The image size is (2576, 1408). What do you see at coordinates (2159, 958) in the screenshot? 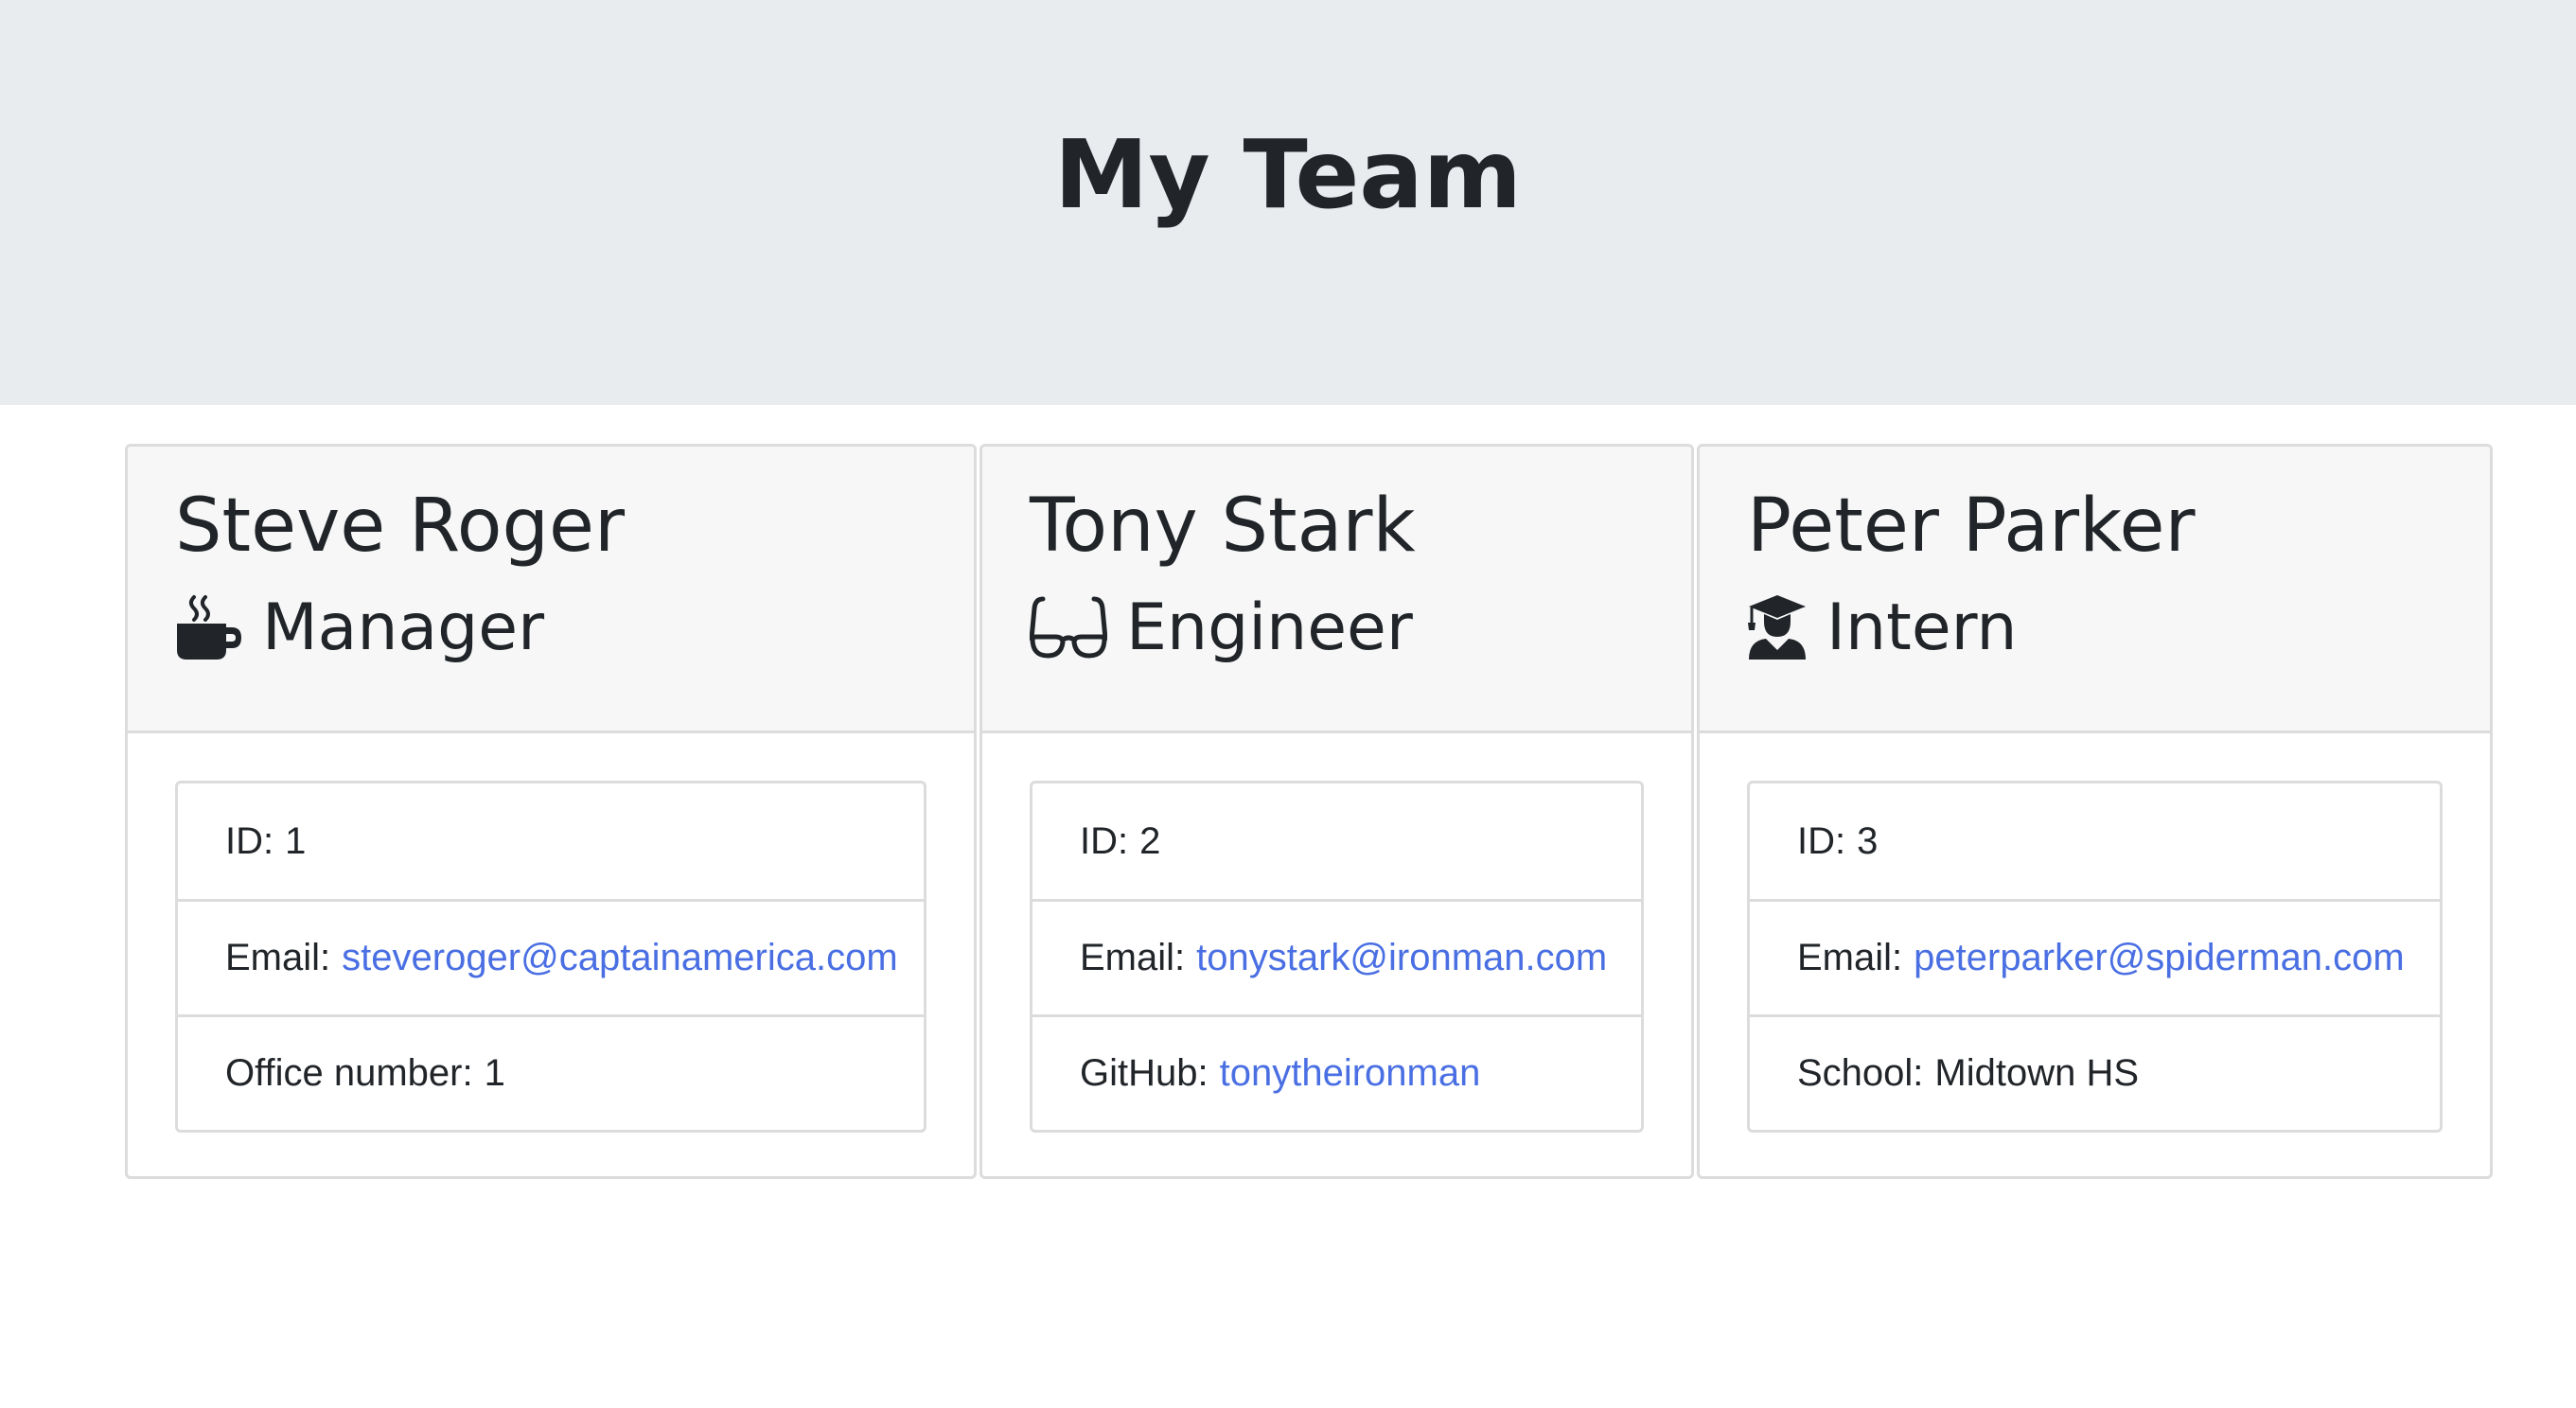
I see `email-link: peterparker@spiderman.com` at bounding box center [2159, 958].